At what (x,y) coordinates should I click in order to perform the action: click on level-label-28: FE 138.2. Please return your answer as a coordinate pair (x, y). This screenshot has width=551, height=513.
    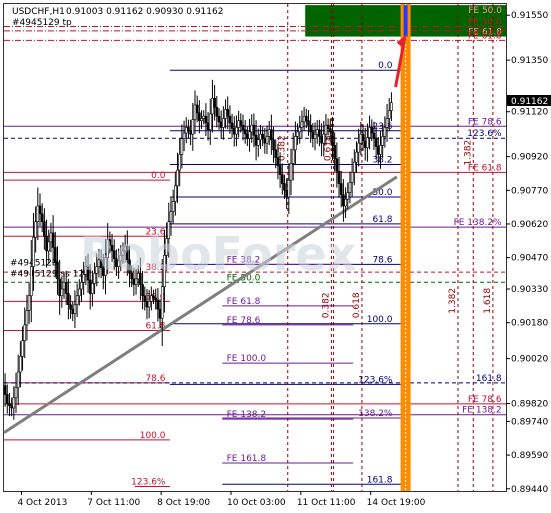
    Looking at the image, I should click on (482, 411).